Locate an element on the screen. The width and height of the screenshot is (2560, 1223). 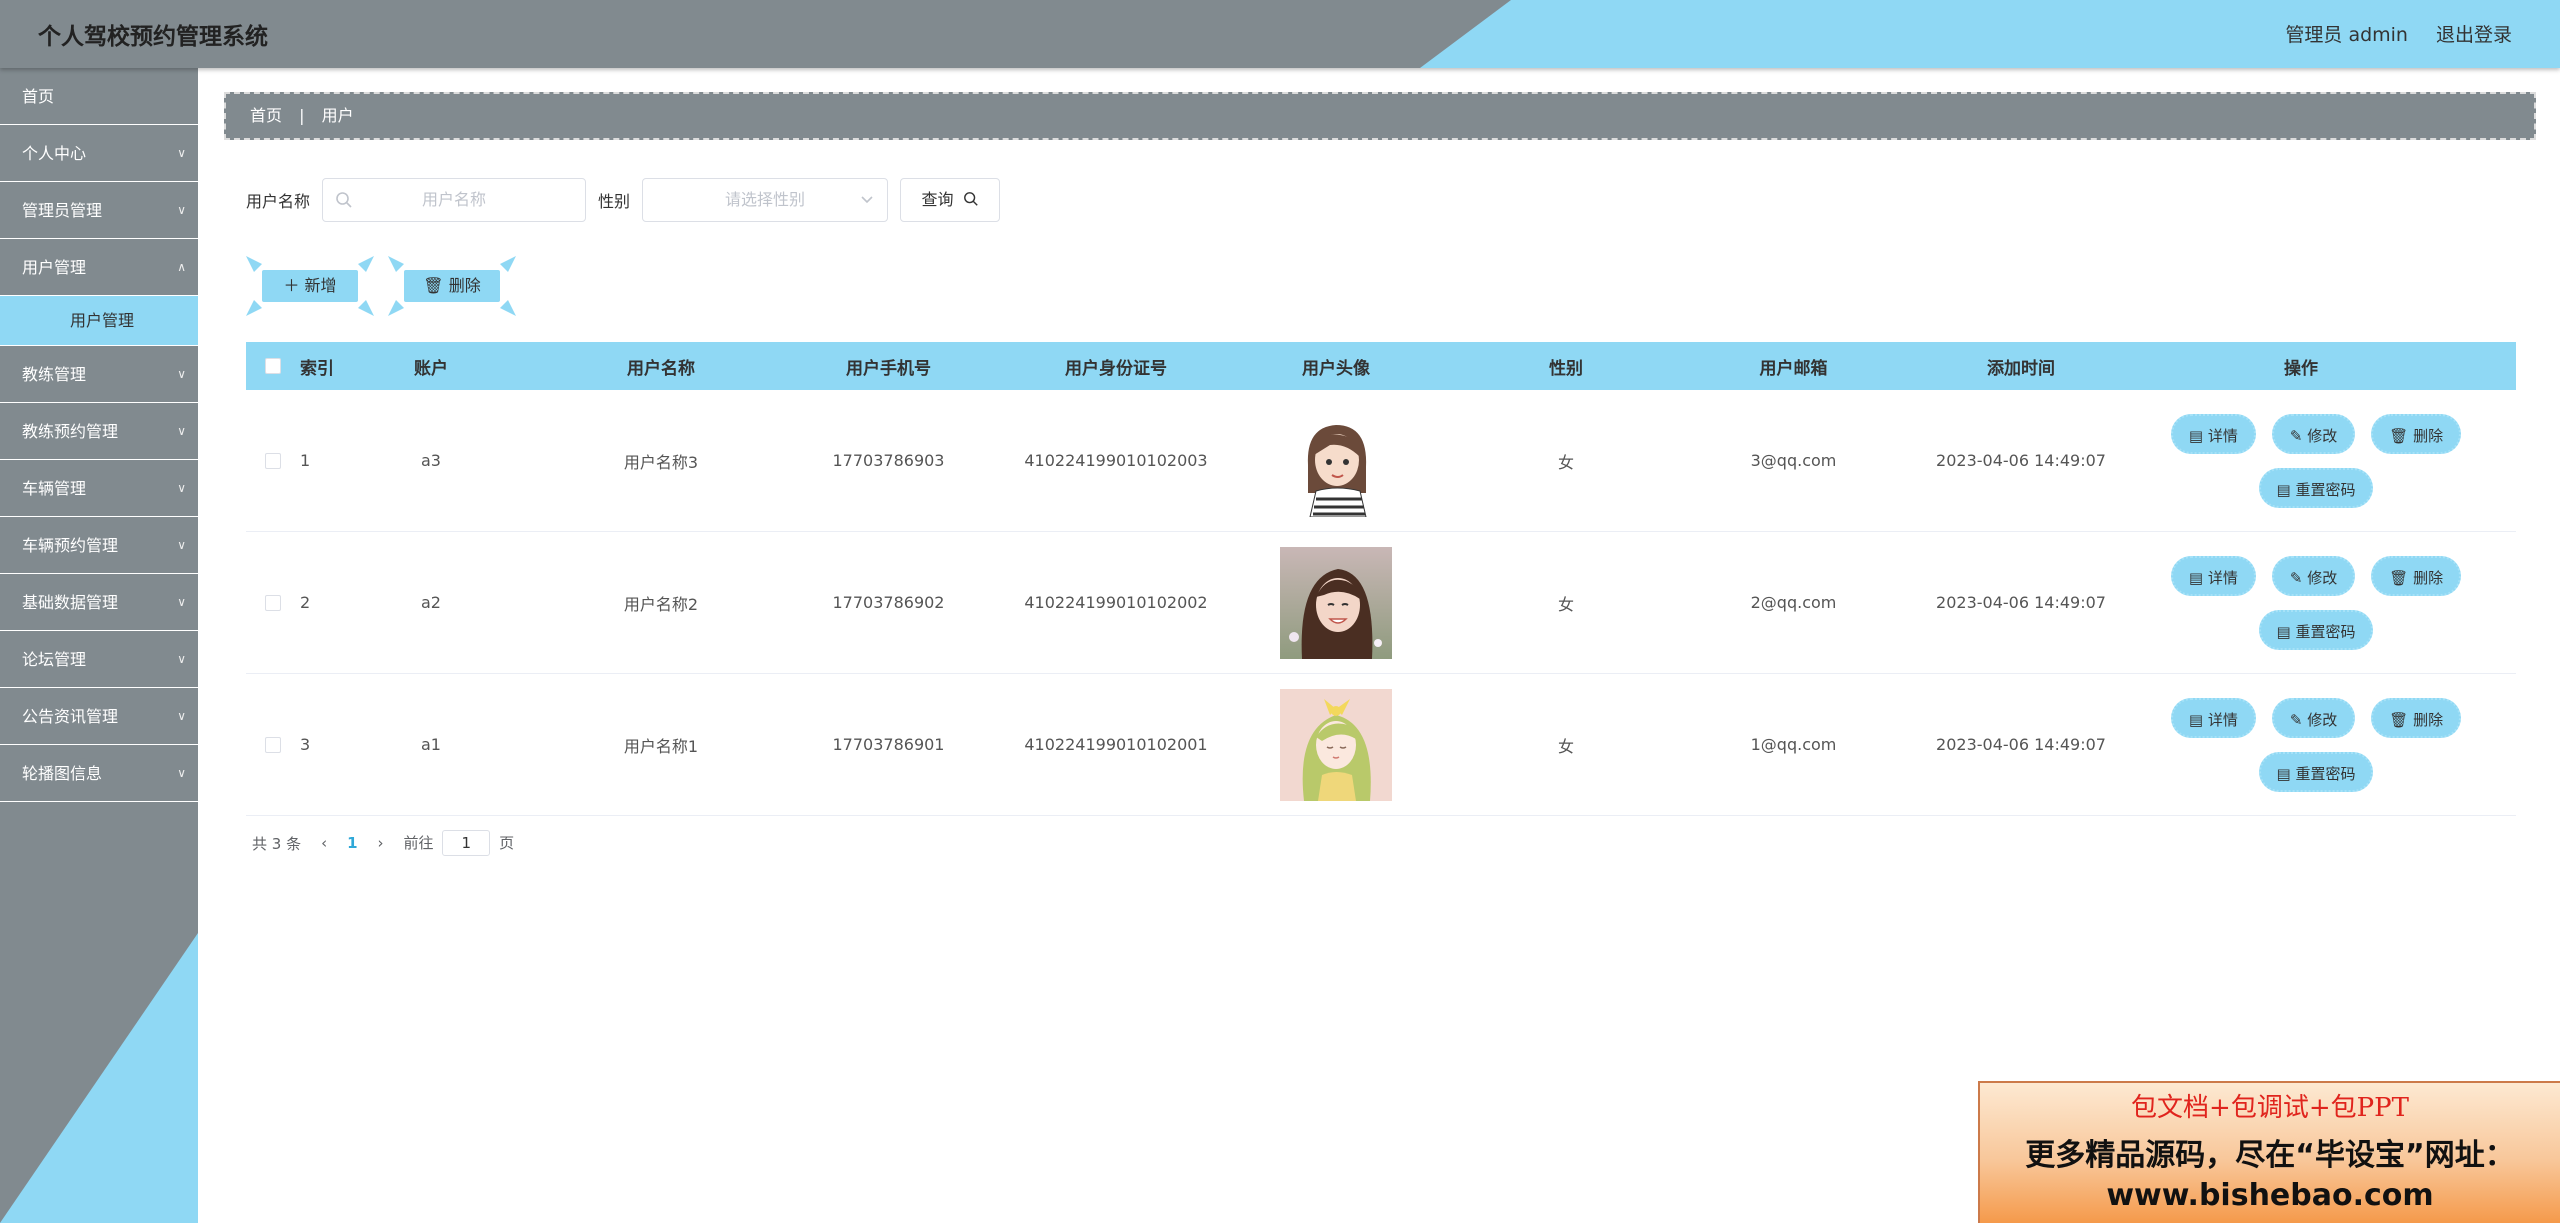
delete-label: 删除 is located at coordinates (2428, 435).